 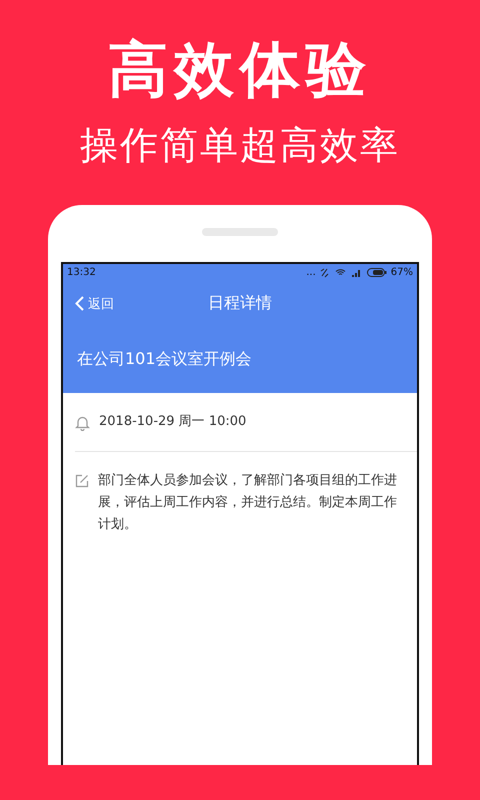 I want to click on event-title: 在公司101会议室开例会, so click(x=164, y=359).